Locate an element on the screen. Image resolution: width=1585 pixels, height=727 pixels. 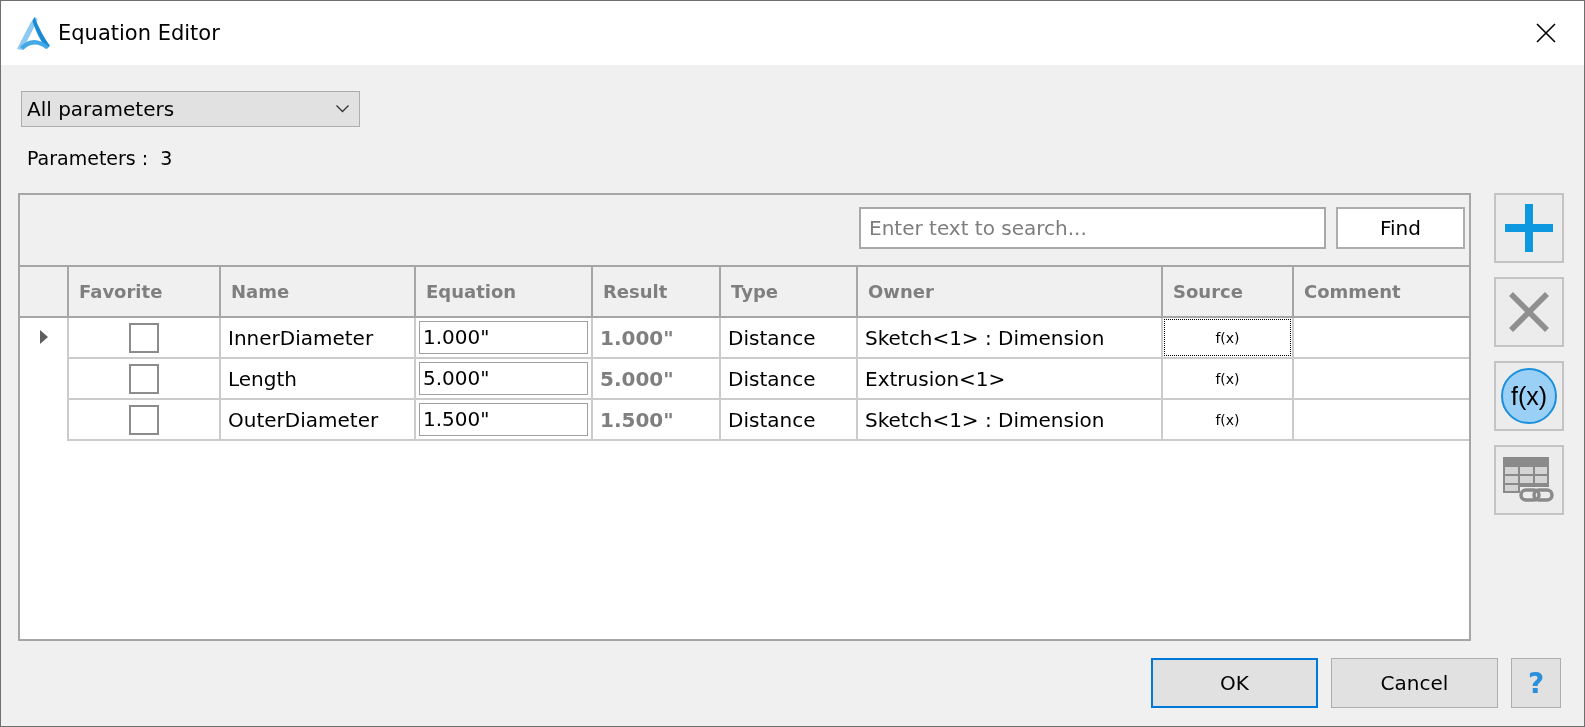
column-header: Comment is located at coordinates (1381, 292).